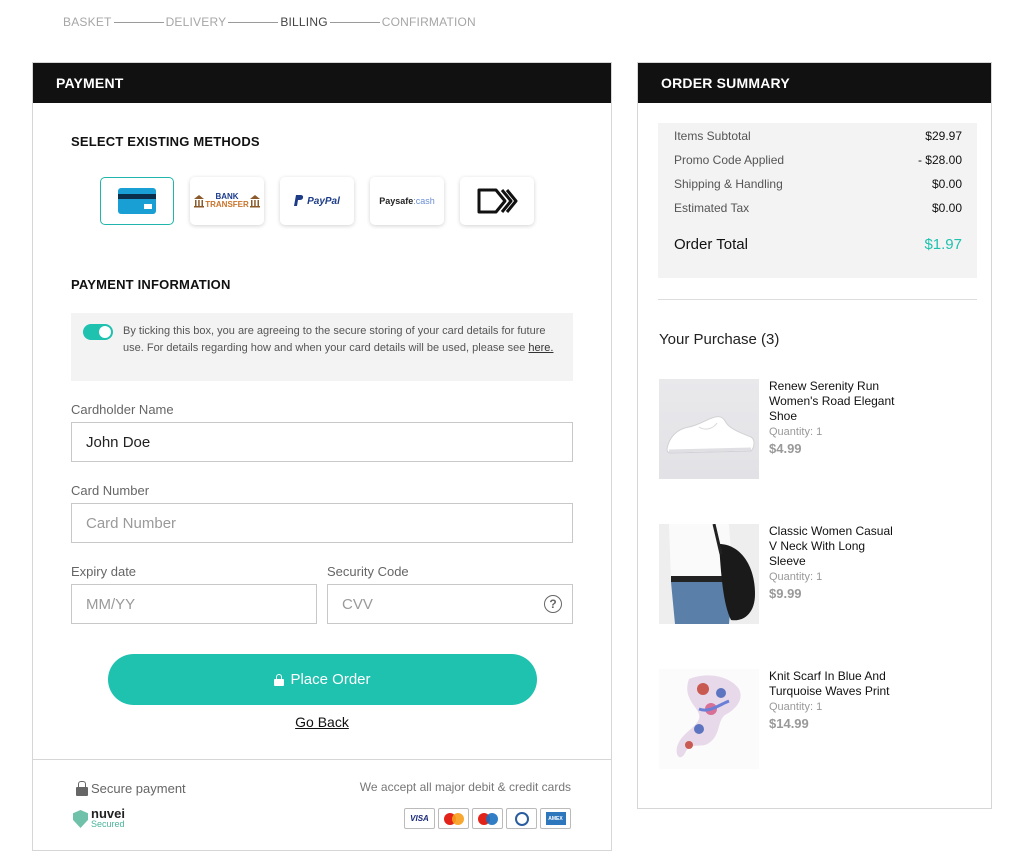 Image resolution: width=1022 pixels, height=860 pixels. What do you see at coordinates (303, 22) in the screenshot?
I see `step-billing: BILLING` at bounding box center [303, 22].